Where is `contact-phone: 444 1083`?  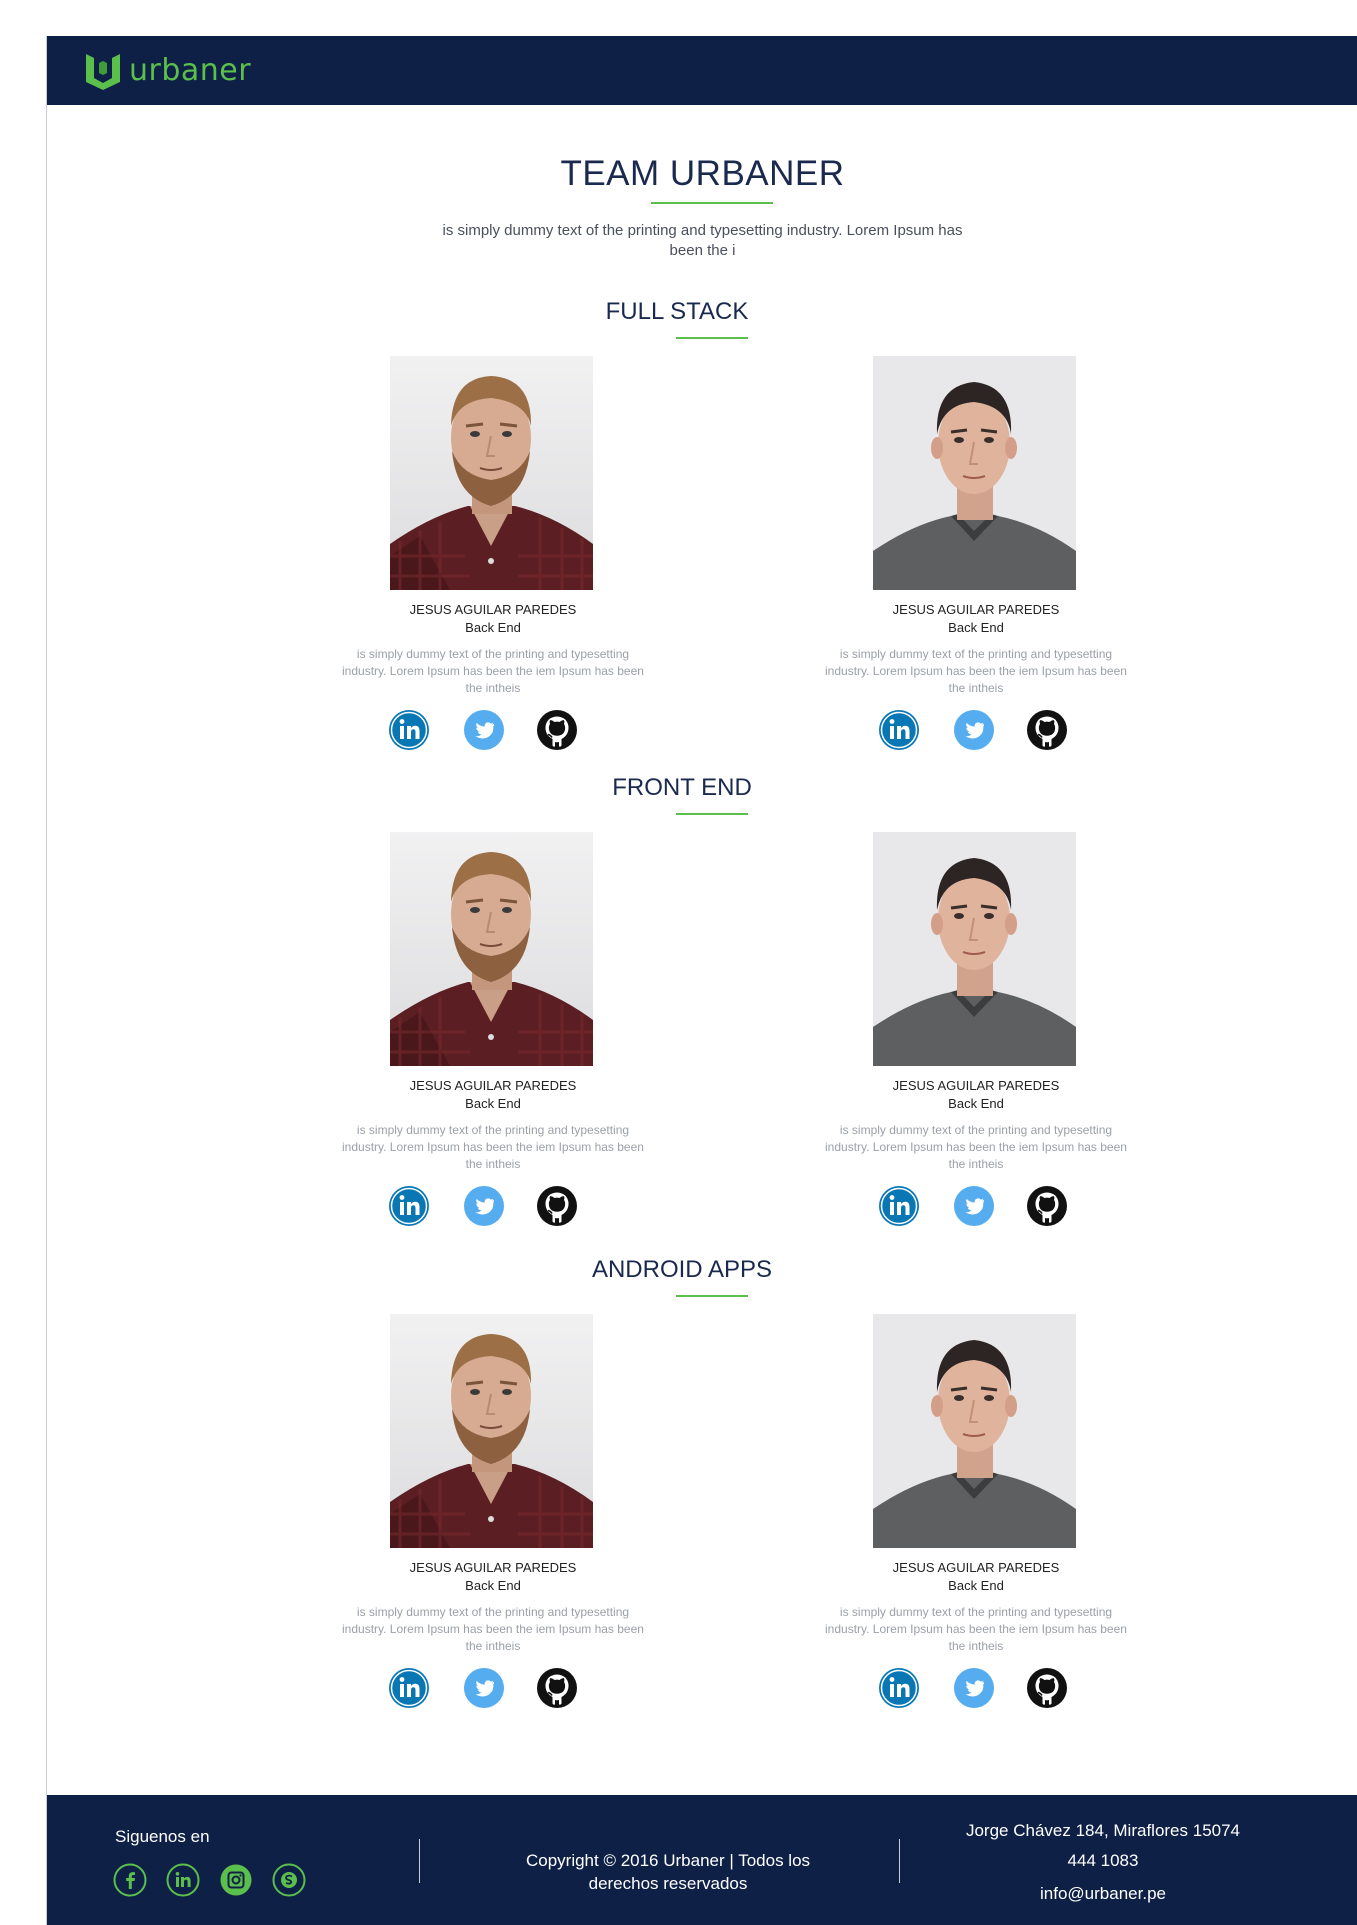 contact-phone: 444 1083 is located at coordinates (1103, 1860).